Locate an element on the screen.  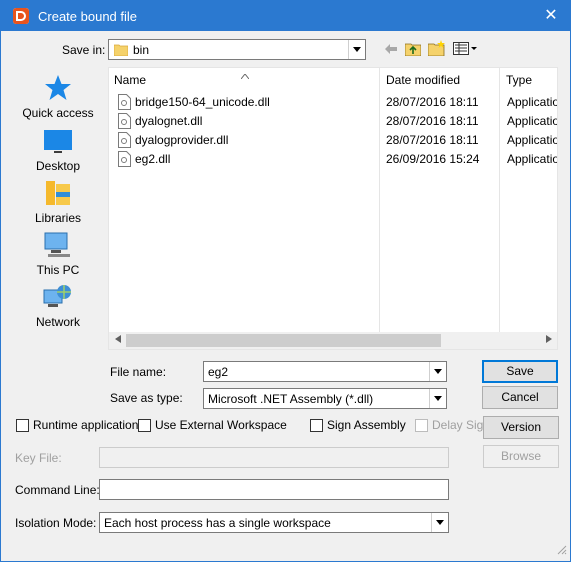
use-external-workspace-label: Use External Workspace is located at coordinates (221, 425).